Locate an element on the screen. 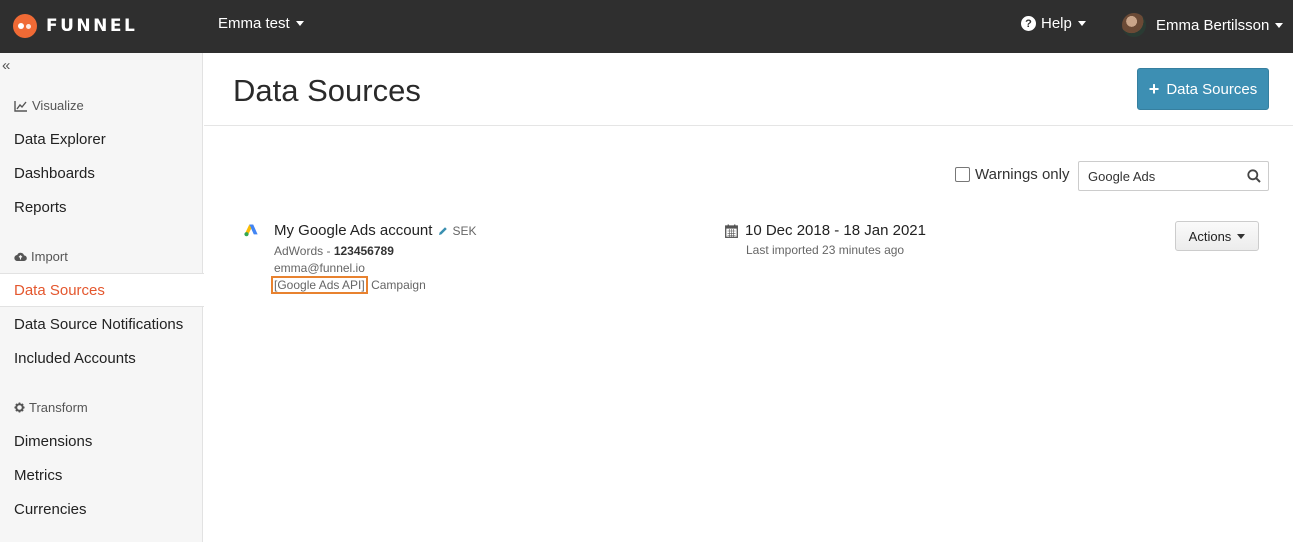 The width and height of the screenshot is (1293, 542). section-title-label: Visualize is located at coordinates (58, 105).